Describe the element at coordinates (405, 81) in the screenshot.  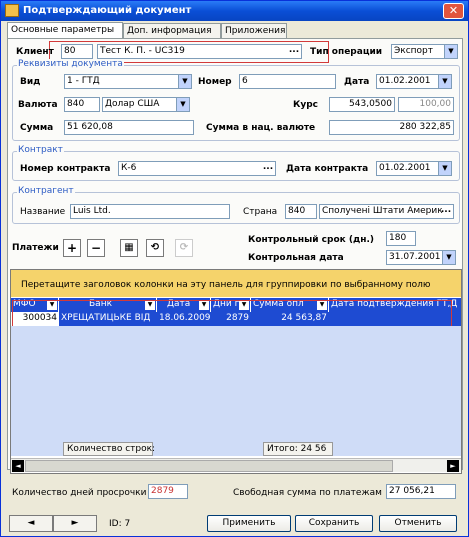
I see `date-value: 01.02.2001` at that location.